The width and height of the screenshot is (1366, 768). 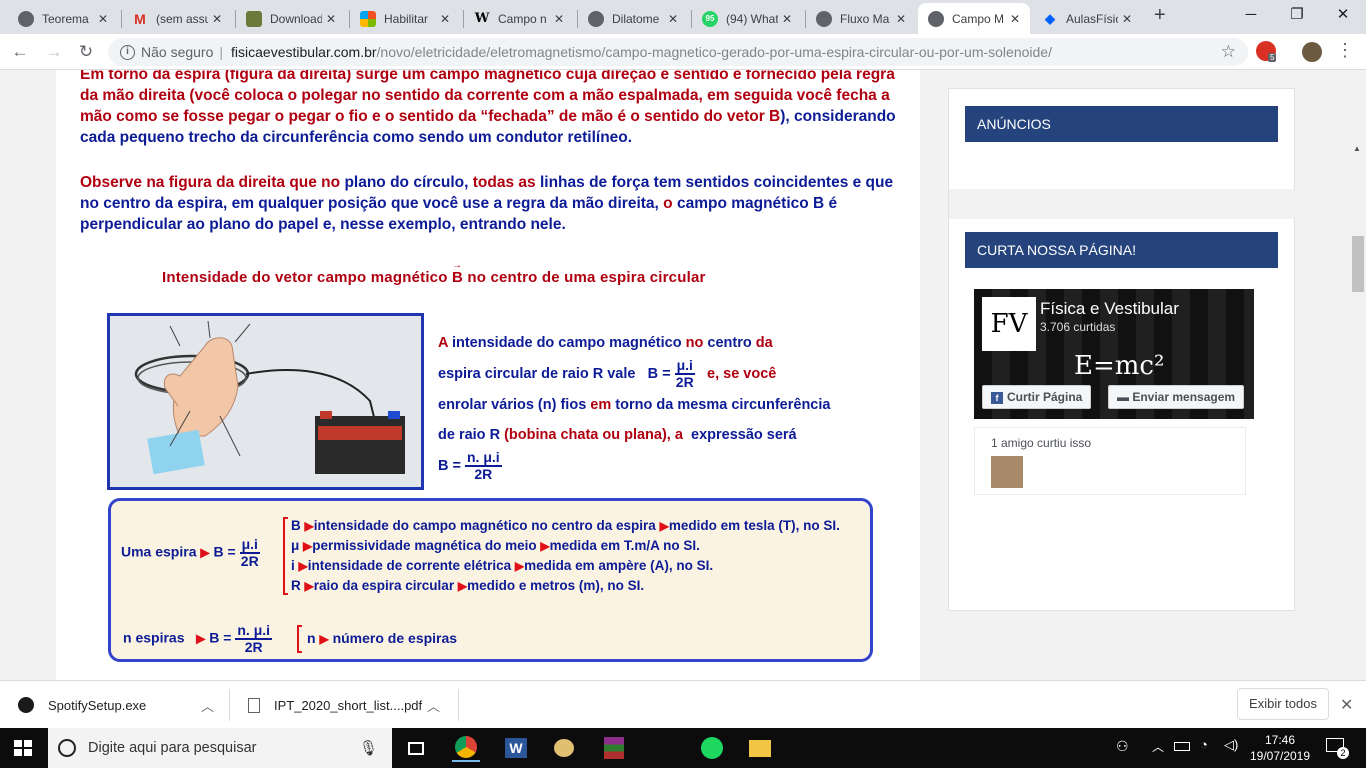 What do you see at coordinates (978, 18) in the screenshot?
I see `tab-title: Campo M` at bounding box center [978, 18].